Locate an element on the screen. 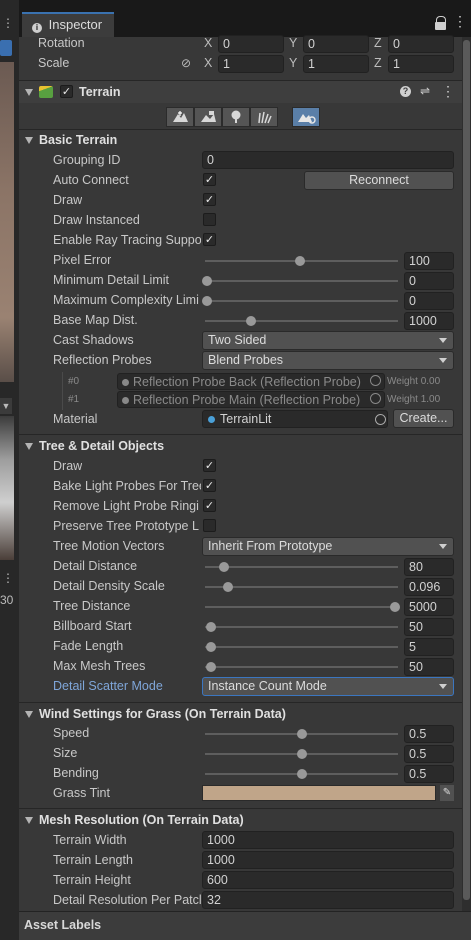 This screenshot has width=471, height=940. terrain-height-field: 600 is located at coordinates (328, 880).